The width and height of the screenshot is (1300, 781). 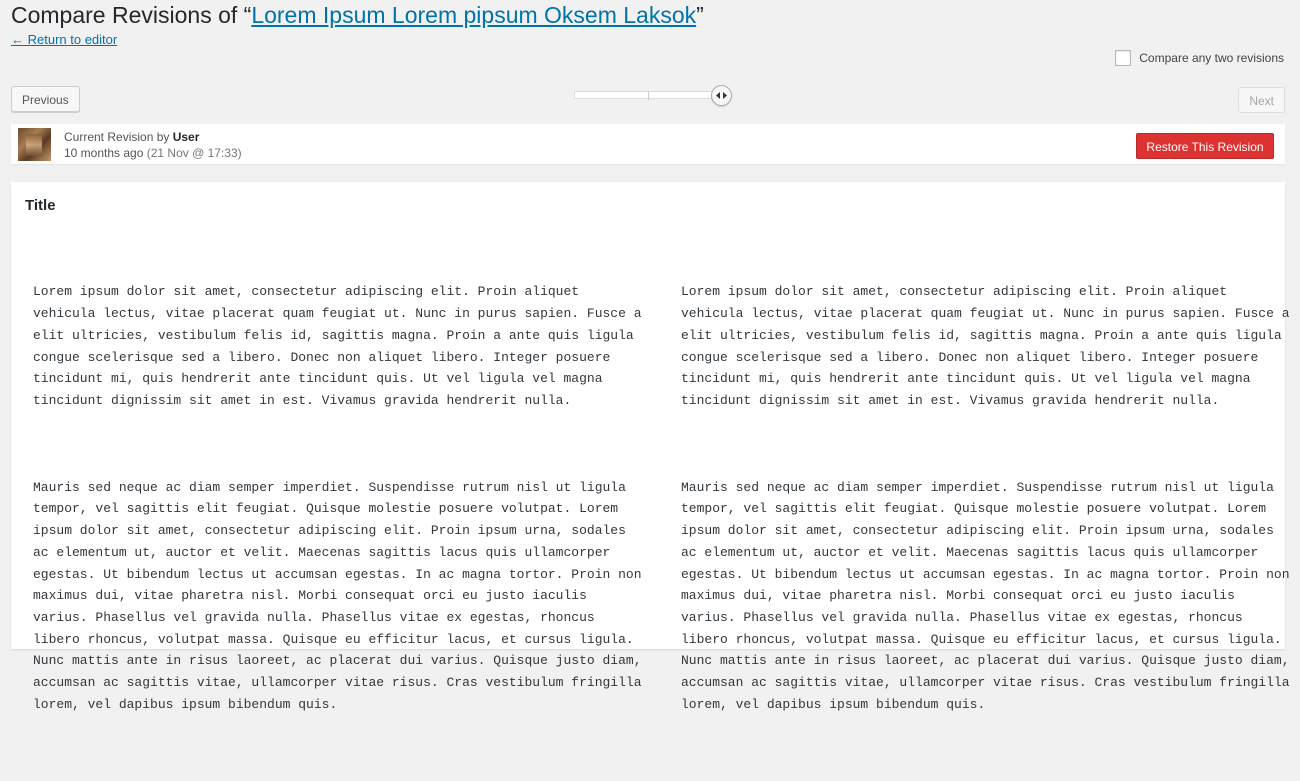 What do you see at coordinates (1205, 146) in the screenshot?
I see `restore-revision-button: Restore This Revision` at bounding box center [1205, 146].